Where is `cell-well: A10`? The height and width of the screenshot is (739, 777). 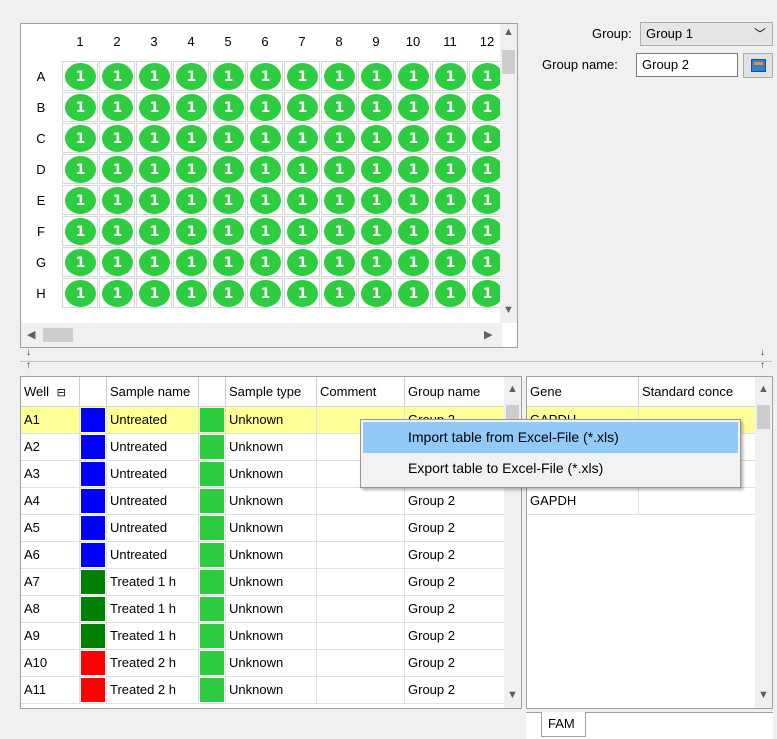 cell-well: A10 is located at coordinates (50, 663).